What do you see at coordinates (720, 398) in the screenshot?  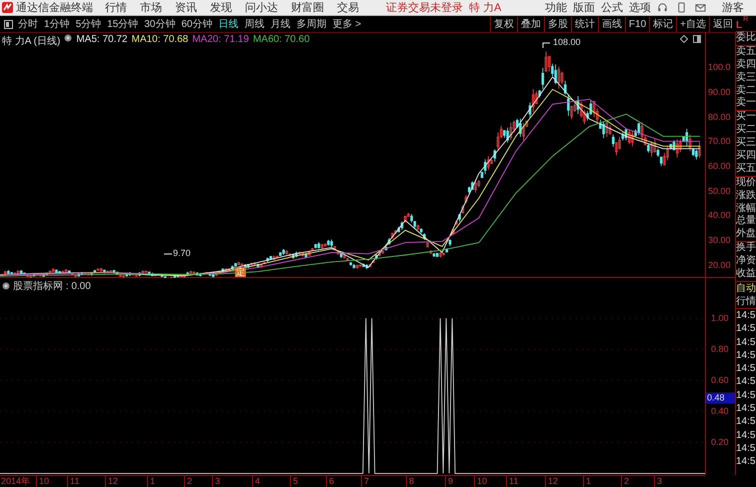 I see `cursor-value-label: 0.48` at bounding box center [720, 398].